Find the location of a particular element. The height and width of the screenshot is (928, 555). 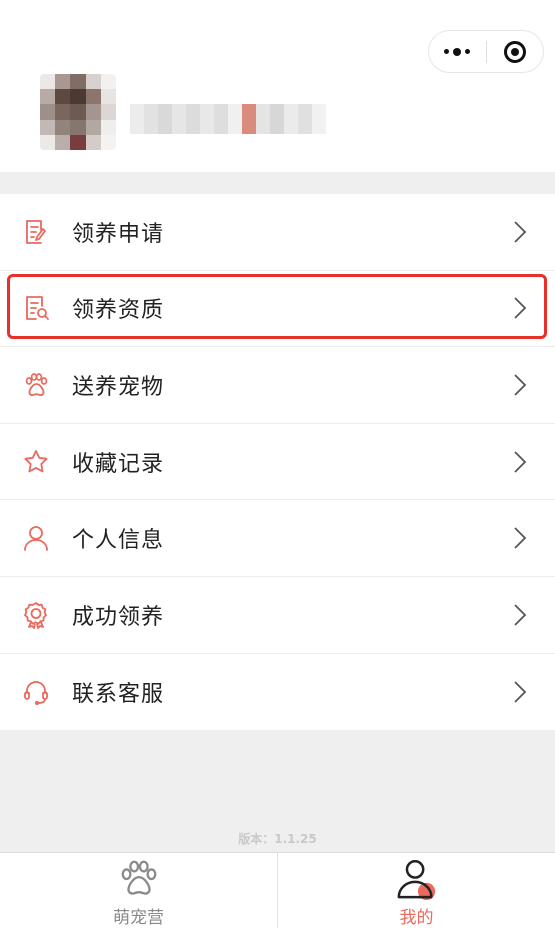

apply-form-icon is located at coordinates (36, 231).